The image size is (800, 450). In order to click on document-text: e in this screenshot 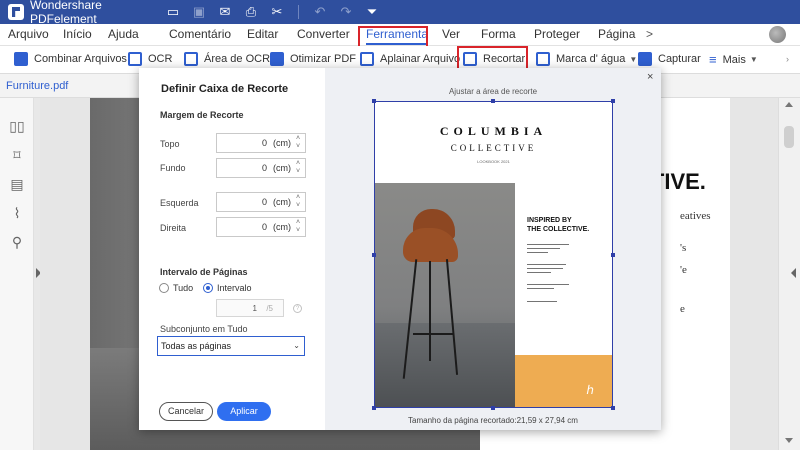, I will do `click(682, 309)`.